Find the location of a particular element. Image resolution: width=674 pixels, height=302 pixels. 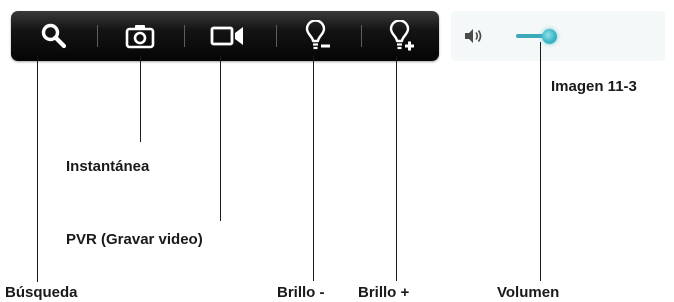

label-brillo-mas: Brillo + is located at coordinates (384, 292).